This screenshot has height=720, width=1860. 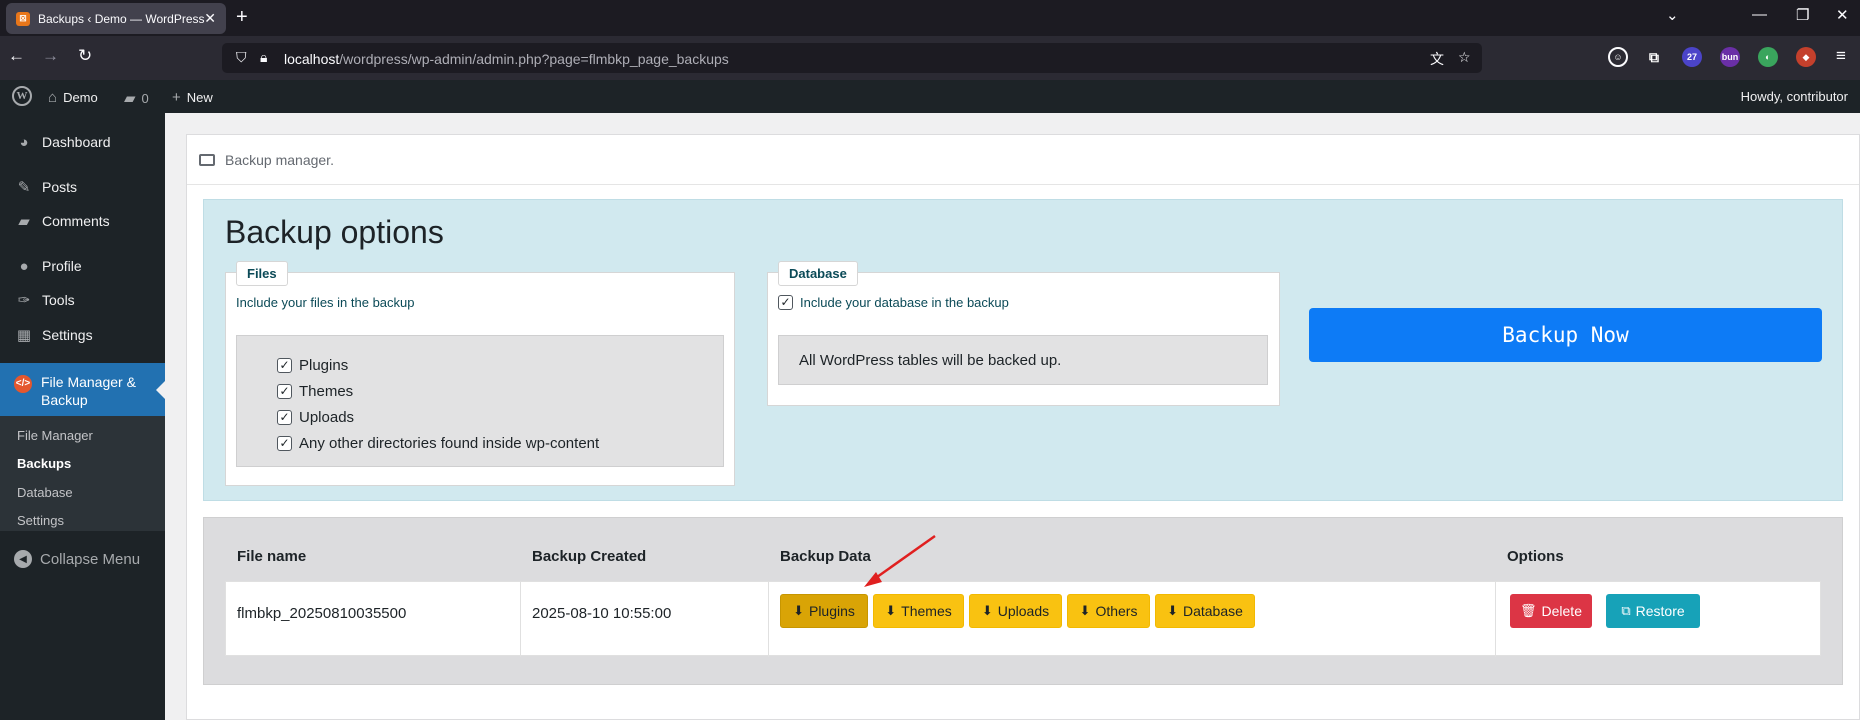 What do you see at coordinates (263, 57) in the screenshot?
I see `lock-icon: 🔒︎` at bounding box center [263, 57].